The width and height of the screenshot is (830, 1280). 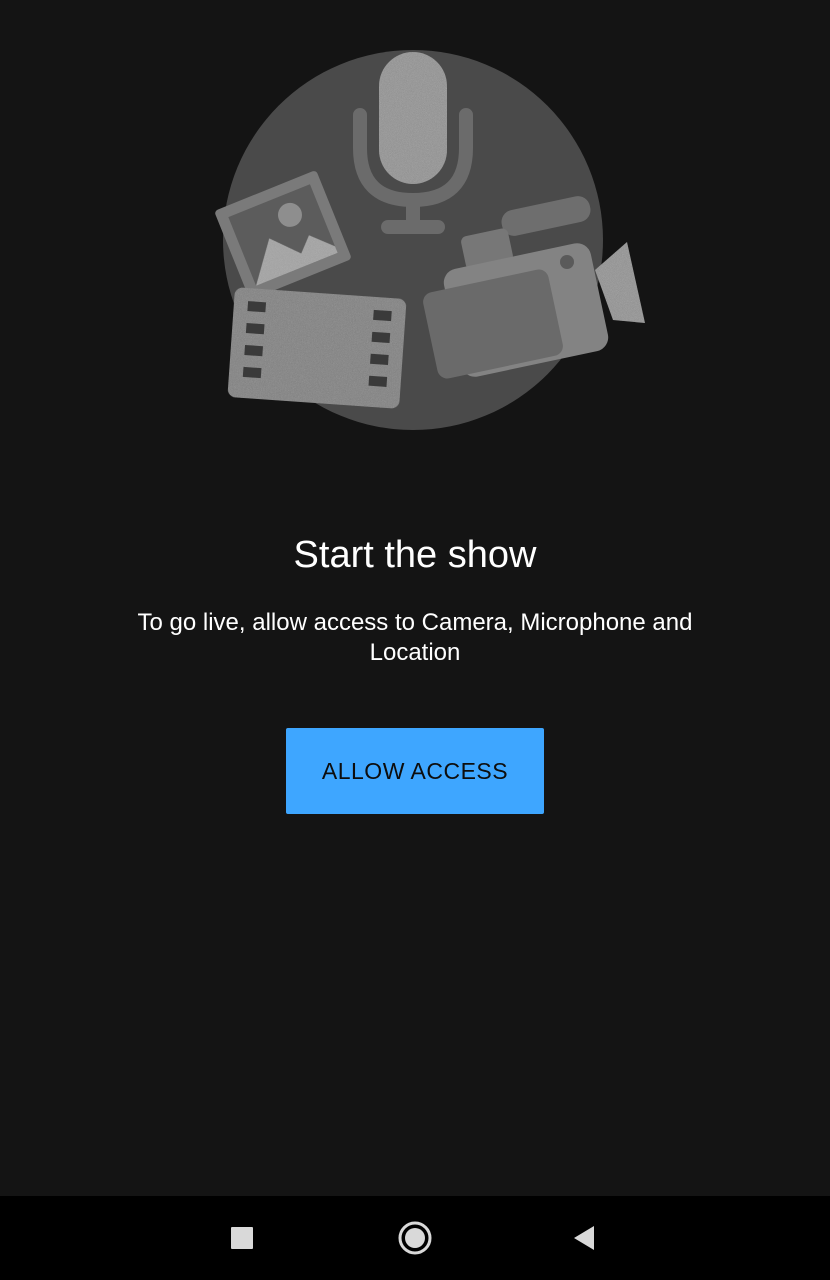 I want to click on back-button, so click(x=585, y=1238).